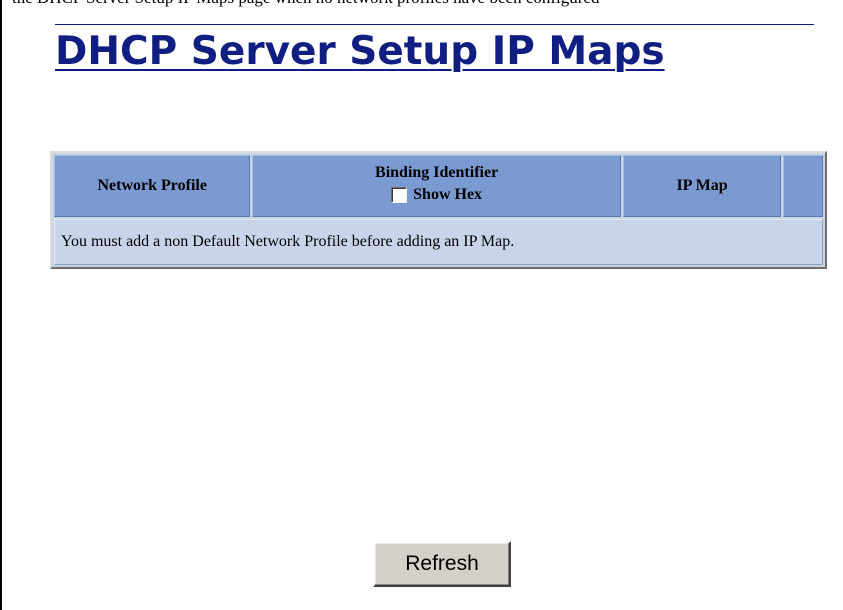 The width and height of the screenshot is (843, 610). I want to click on show-hex-toggle: Show Hex, so click(436, 195).